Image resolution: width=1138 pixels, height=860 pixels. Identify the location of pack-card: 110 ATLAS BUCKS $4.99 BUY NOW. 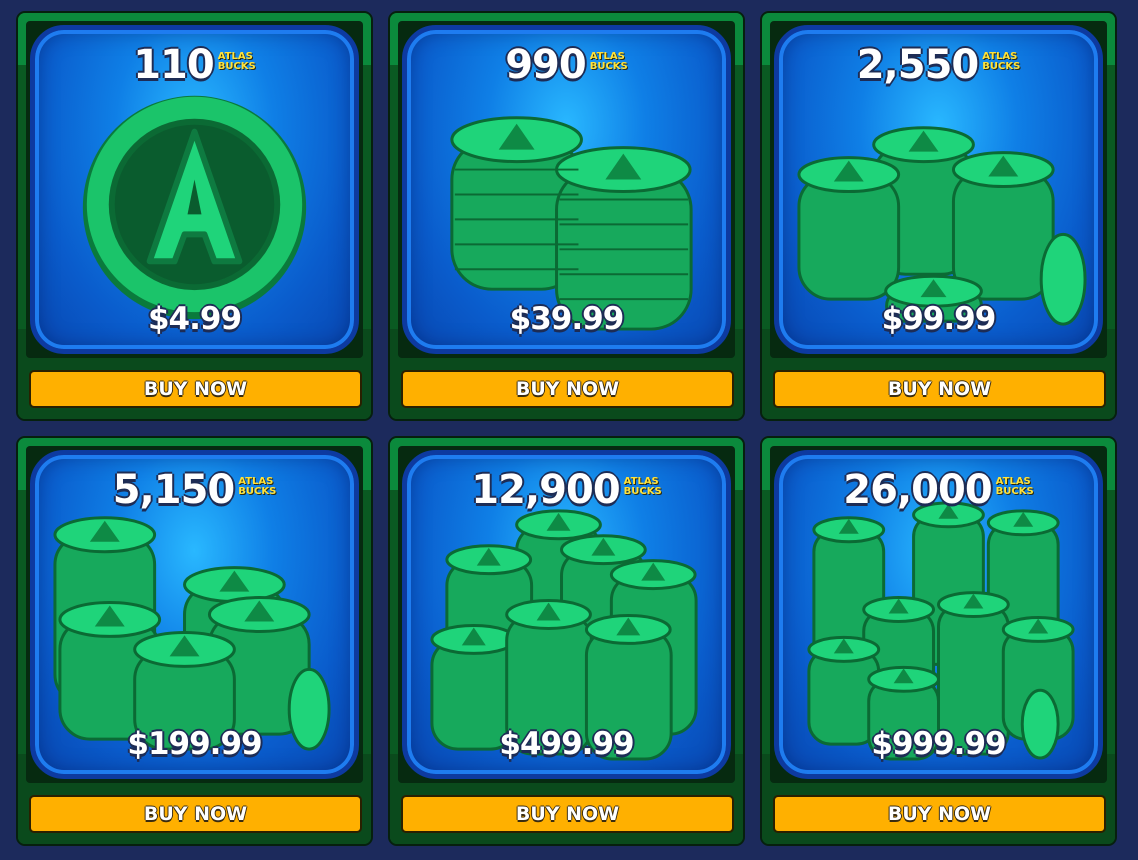
(194, 216).